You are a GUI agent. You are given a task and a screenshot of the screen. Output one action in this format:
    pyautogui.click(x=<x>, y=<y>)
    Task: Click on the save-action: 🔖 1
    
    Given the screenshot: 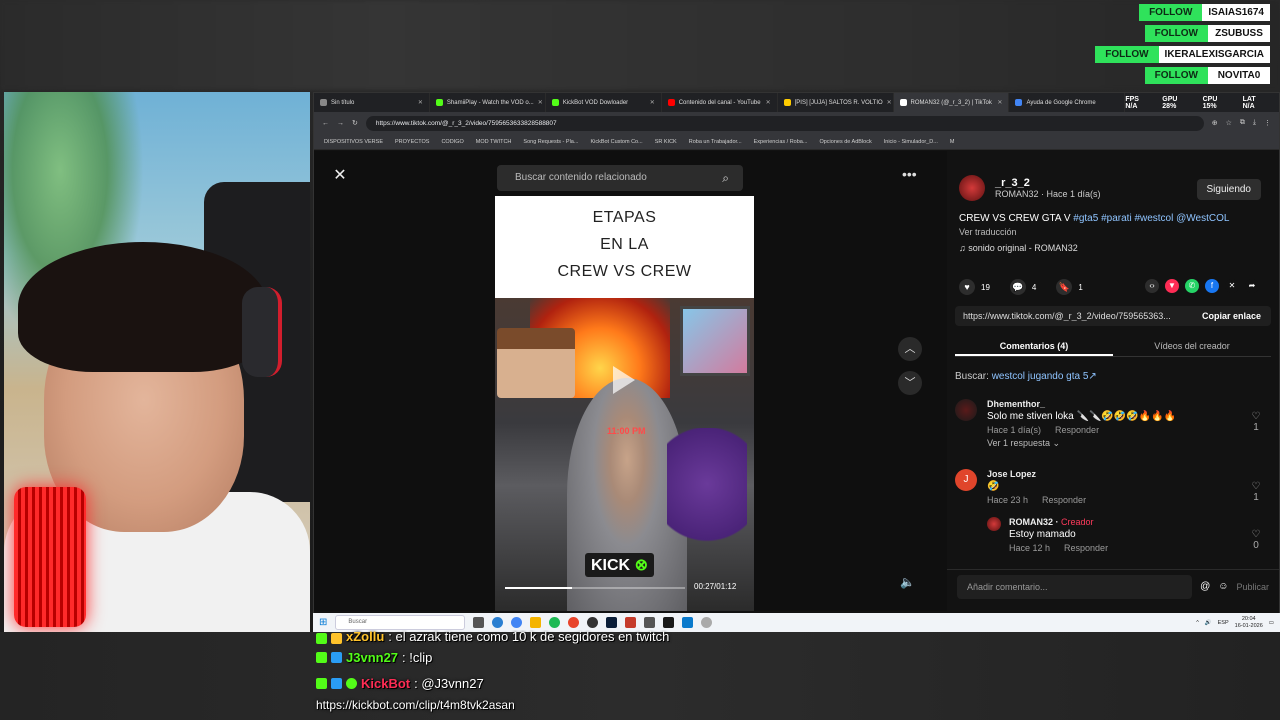 What is the action you would take?
    pyautogui.click(x=1069, y=287)
    